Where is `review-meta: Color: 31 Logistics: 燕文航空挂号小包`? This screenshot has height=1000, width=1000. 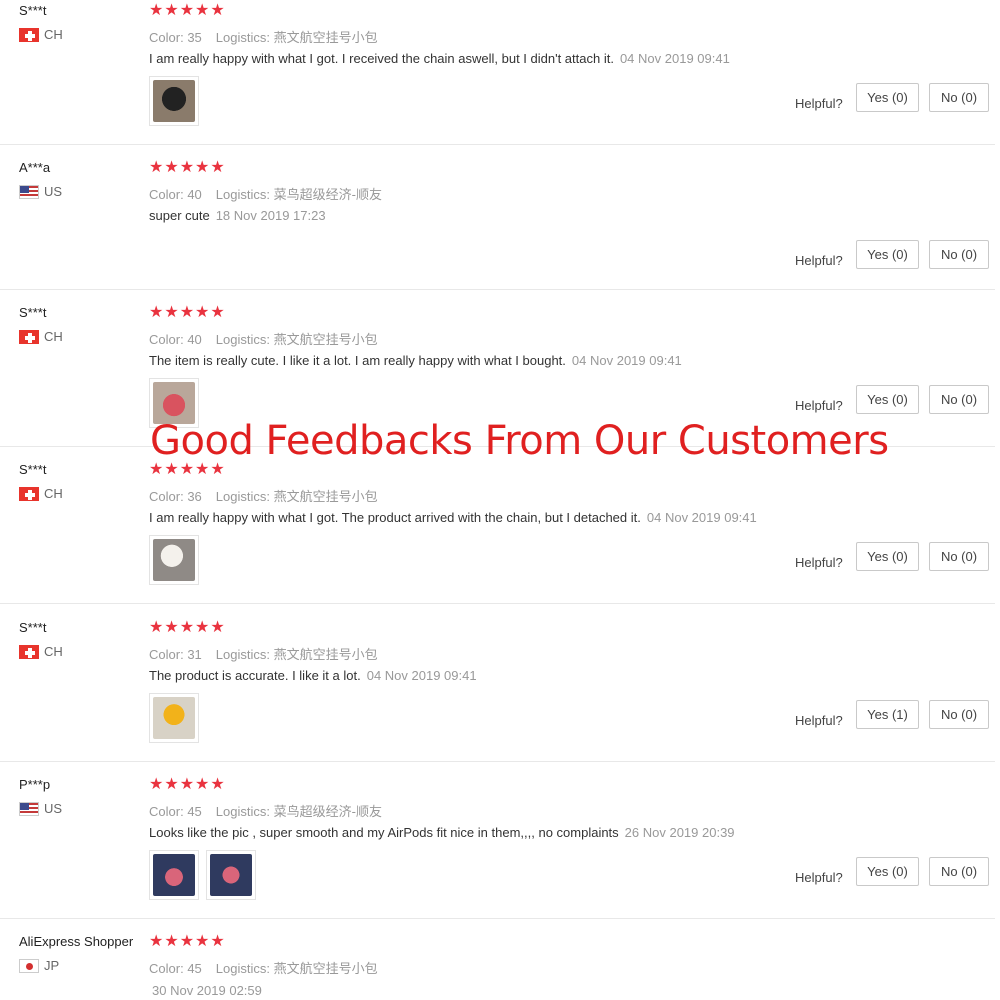 review-meta: Color: 31 Logistics: 燕文航空挂号小包 is located at coordinates (263, 653).